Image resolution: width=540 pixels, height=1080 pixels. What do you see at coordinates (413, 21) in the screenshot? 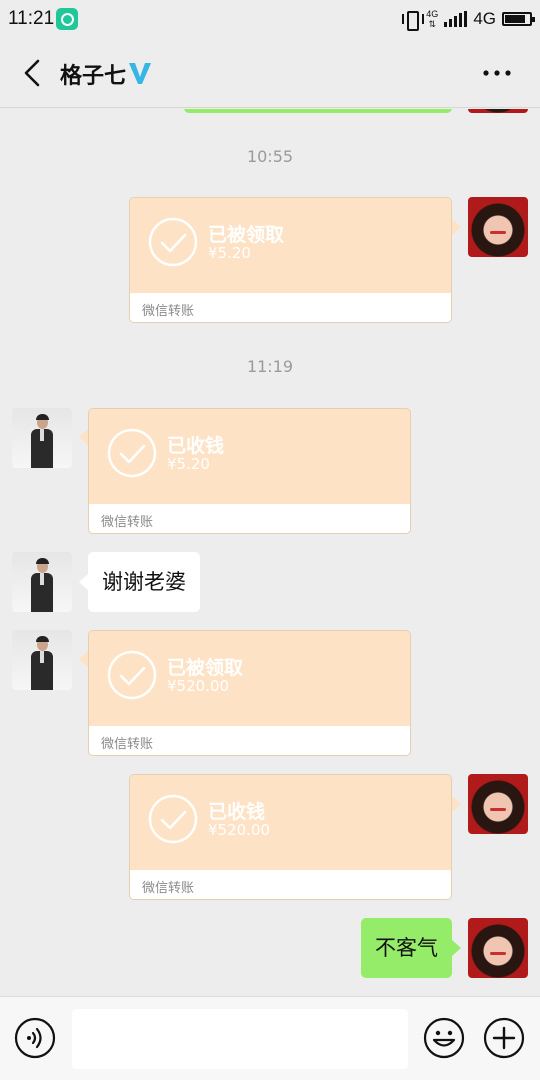
I see `vibrate-icon` at bounding box center [413, 21].